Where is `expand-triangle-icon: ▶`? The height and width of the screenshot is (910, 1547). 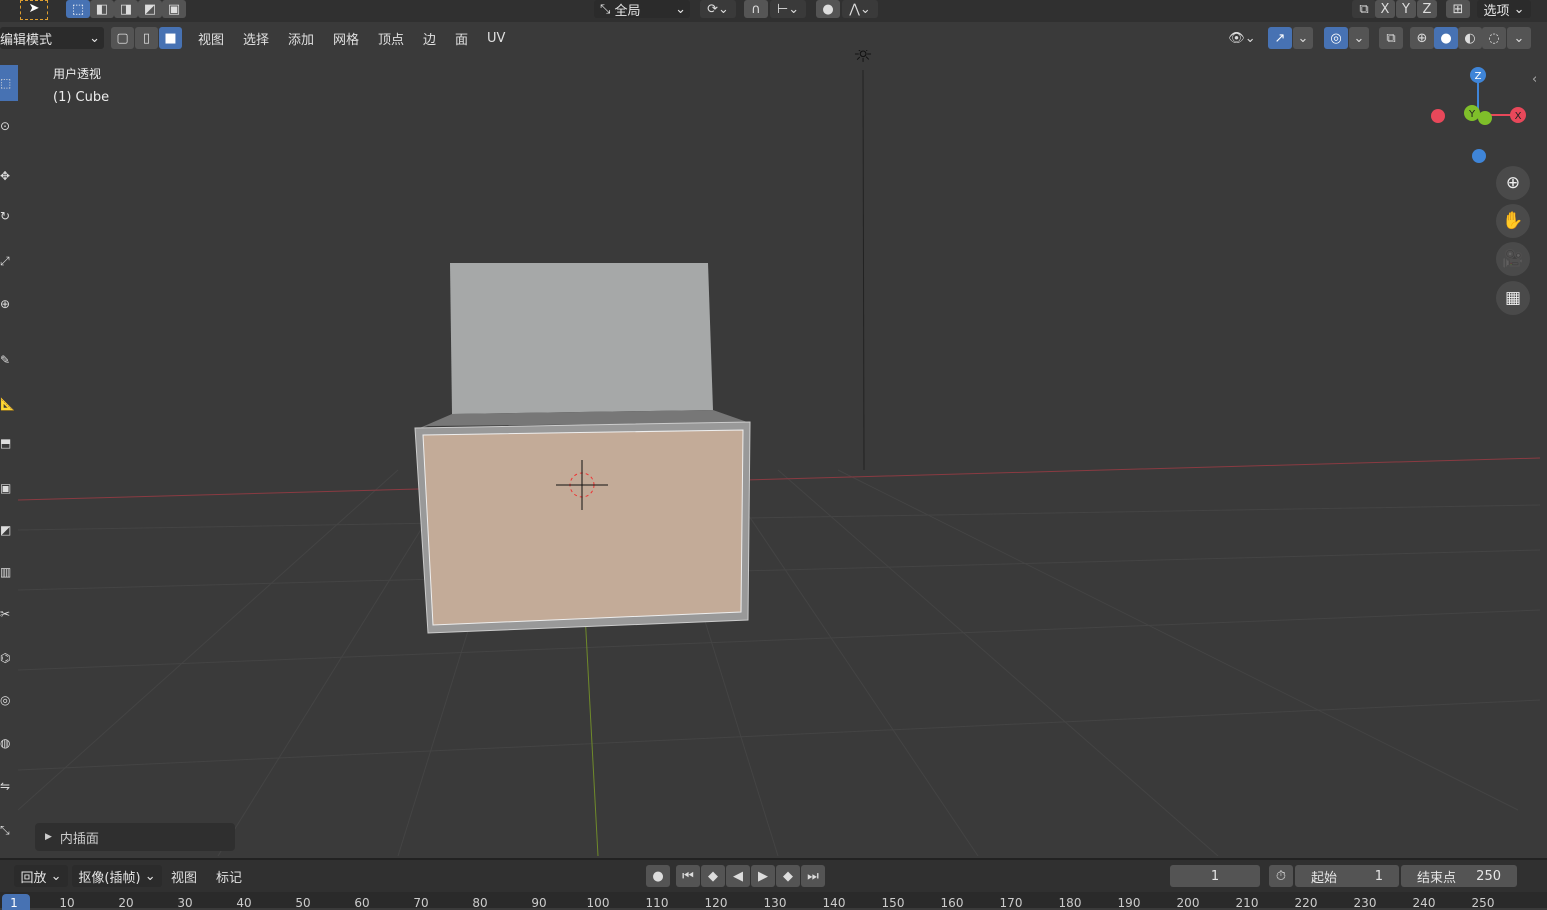 expand-triangle-icon: ▶ is located at coordinates (48, 837).